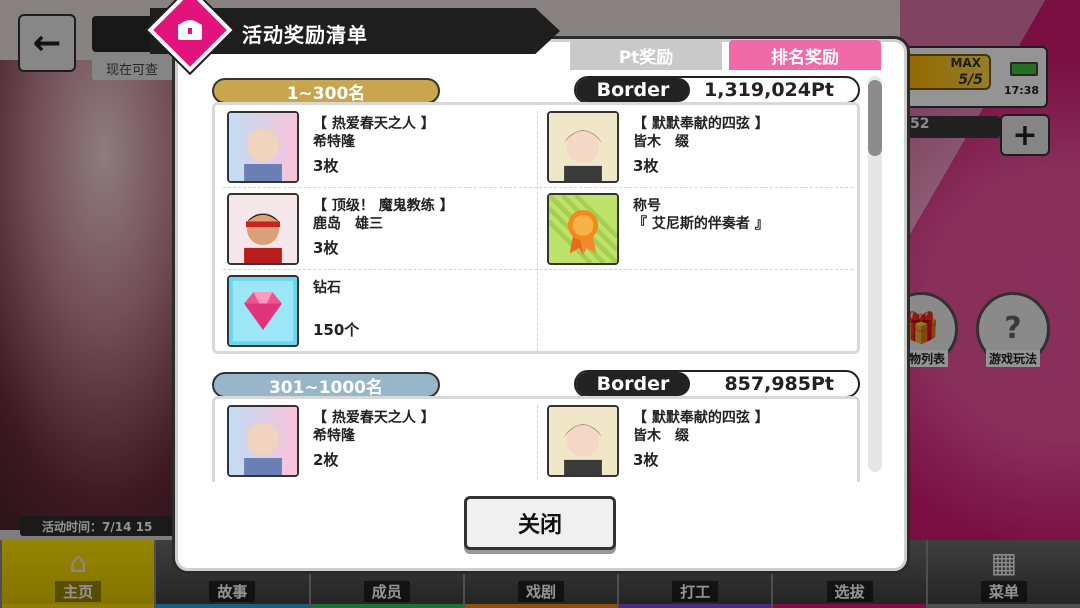 The width and height of the screenshot is (1080, 608). I want to click on title-badge-icon, so click(583, 229).